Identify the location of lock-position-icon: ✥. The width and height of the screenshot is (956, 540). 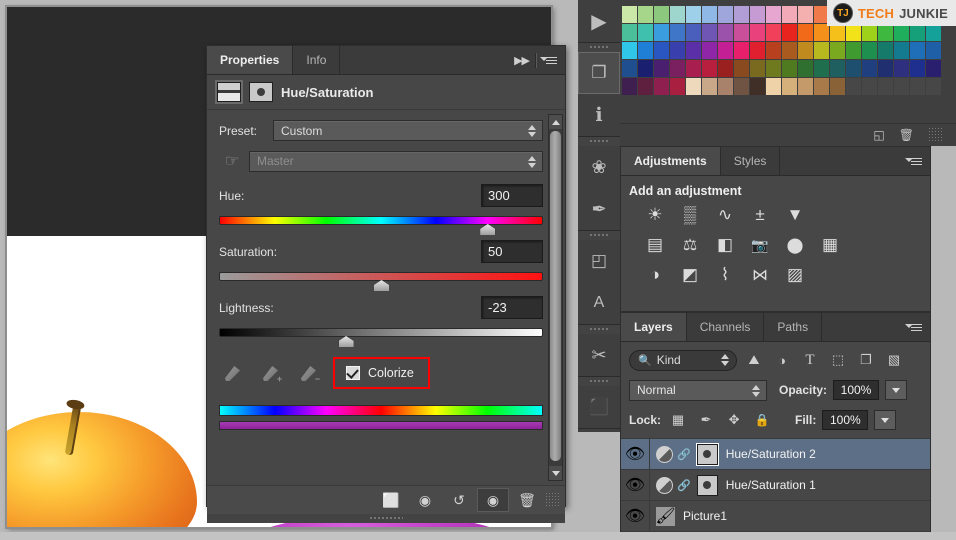
(734, 420).